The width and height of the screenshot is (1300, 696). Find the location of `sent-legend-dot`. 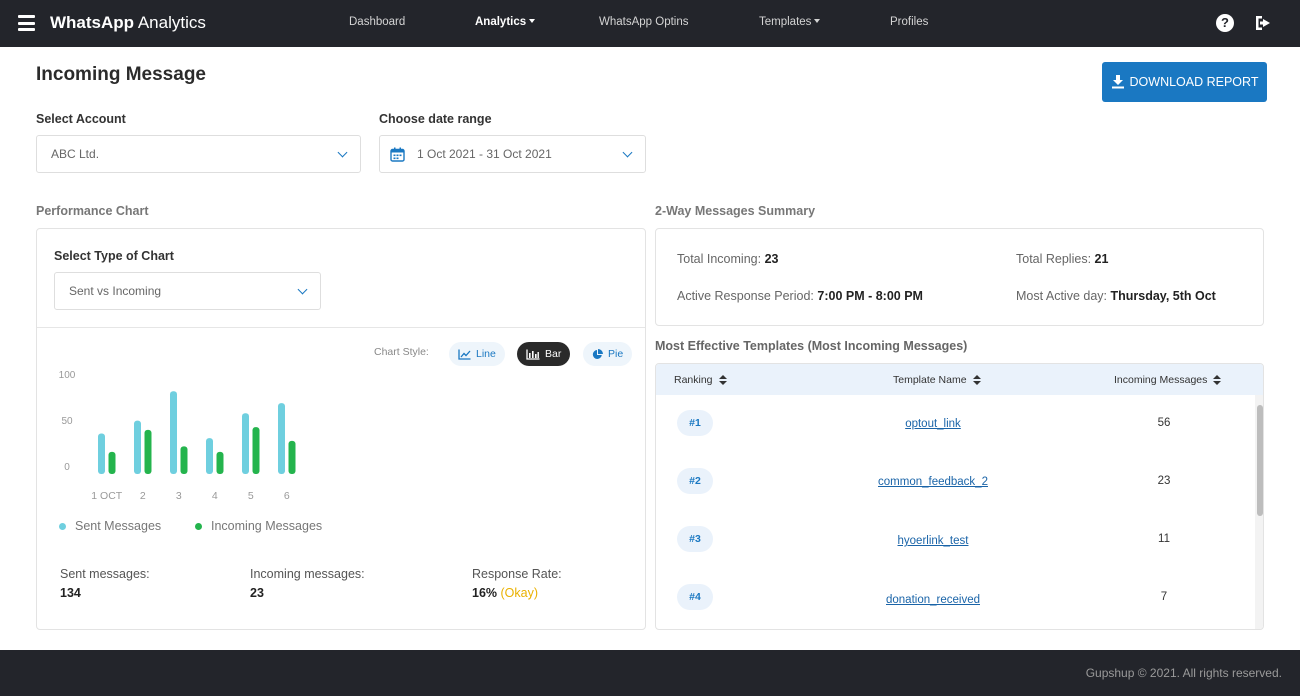

sent-legend-dot is located at coordinates (62, 526).